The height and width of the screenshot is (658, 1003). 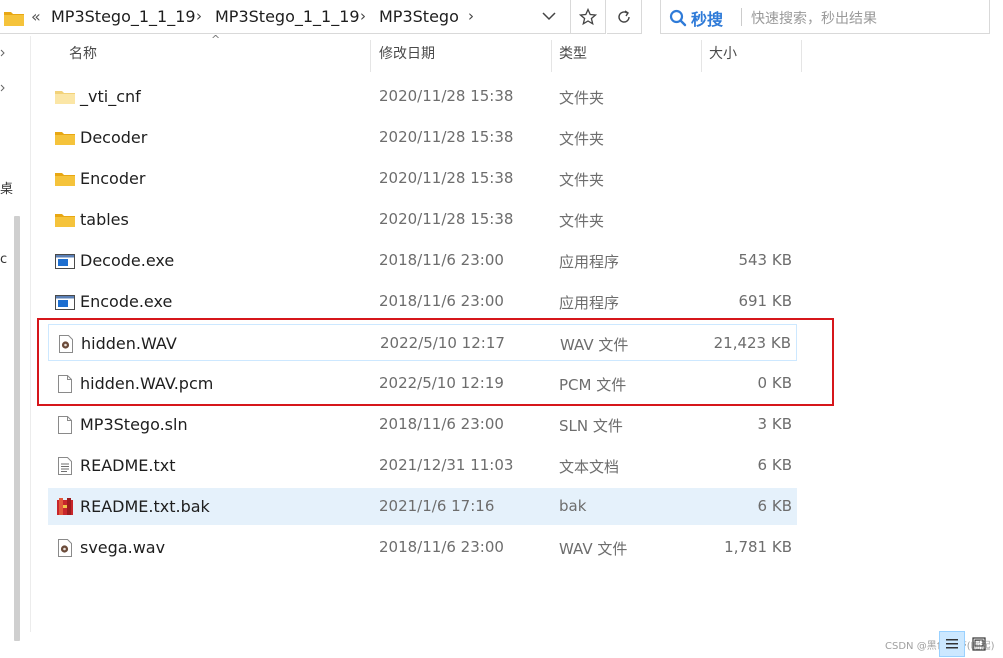 What do you see at coordinates (17, 428) in the screenshot?
I see `nav-scrollbar` at bounding box center [17, 428].